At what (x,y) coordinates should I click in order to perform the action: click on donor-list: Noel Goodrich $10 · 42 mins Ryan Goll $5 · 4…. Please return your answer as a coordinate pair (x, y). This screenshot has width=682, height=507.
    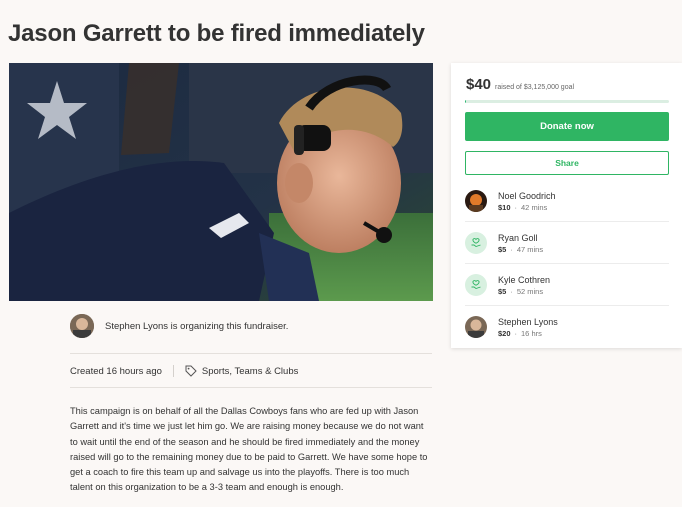
    Looking at the image, I should click on (567, 263).